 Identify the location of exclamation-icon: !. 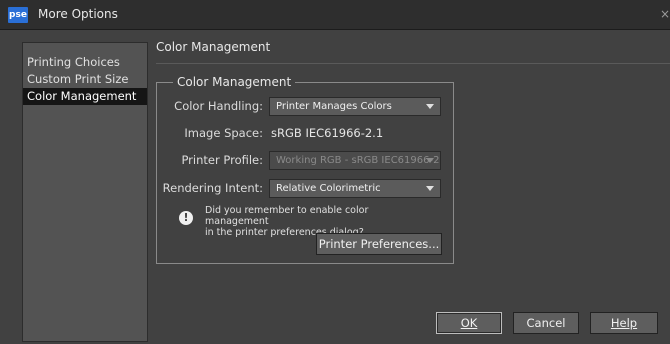
(186, 218).